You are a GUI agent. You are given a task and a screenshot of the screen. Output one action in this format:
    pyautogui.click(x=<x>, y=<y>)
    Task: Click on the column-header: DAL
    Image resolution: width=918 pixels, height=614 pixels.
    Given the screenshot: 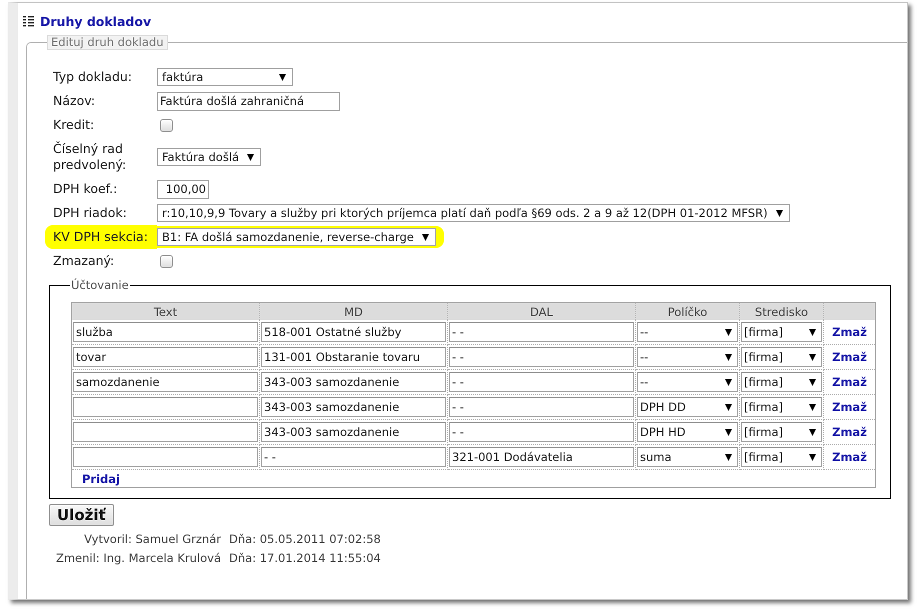 What is the action you would take?
    pyautogui.click(x=542, y=311)
    